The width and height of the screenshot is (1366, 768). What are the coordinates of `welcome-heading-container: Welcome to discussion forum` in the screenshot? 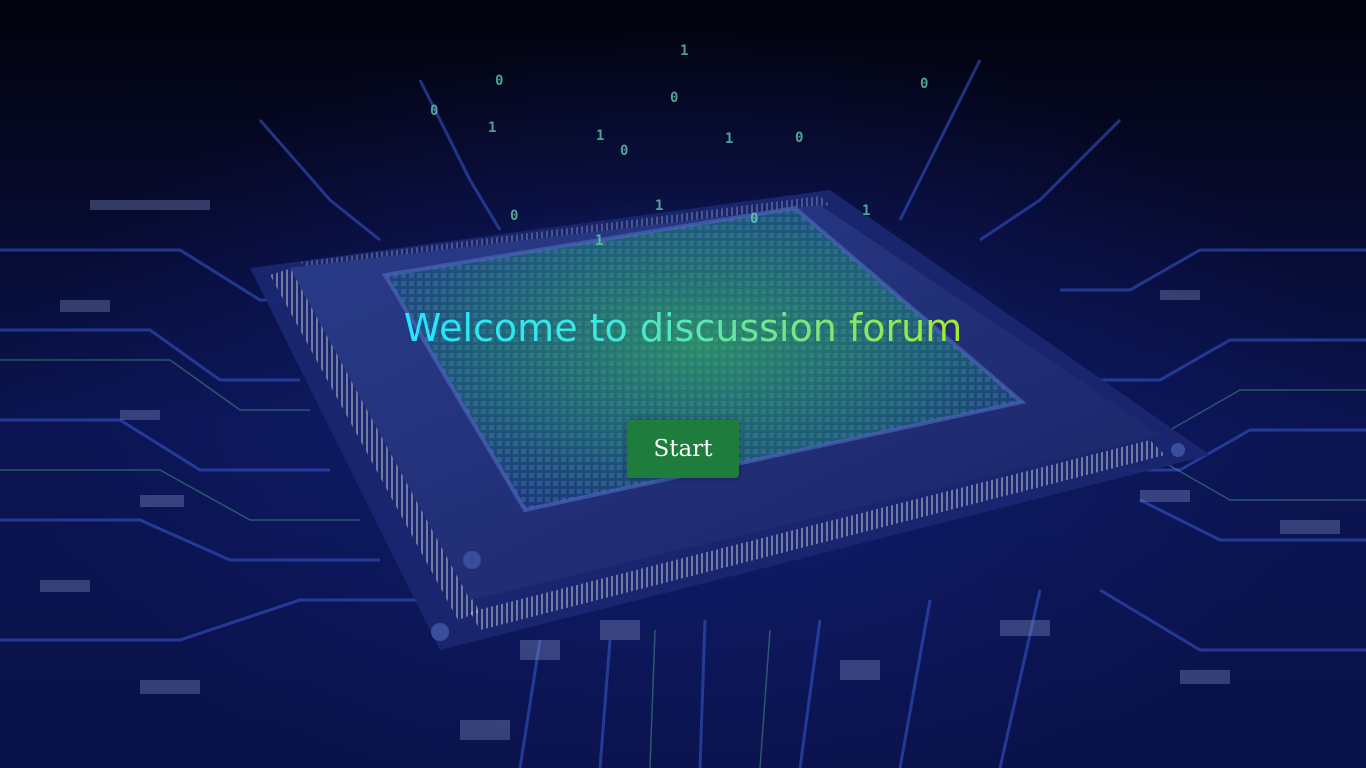 It's located at (683, 328).